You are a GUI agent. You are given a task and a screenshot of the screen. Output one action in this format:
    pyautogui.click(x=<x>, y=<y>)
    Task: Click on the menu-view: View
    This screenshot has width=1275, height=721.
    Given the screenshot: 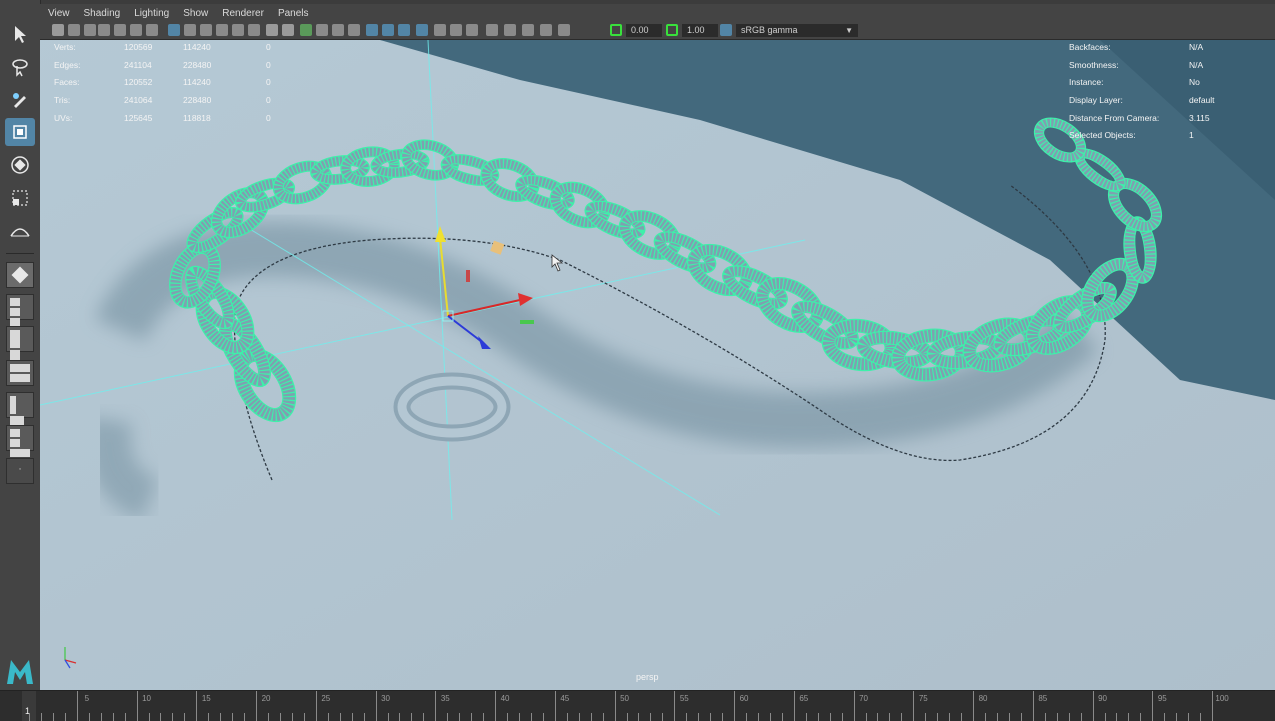 What is the action you would take?
    pyautogui.click(x=59, y=13)
    